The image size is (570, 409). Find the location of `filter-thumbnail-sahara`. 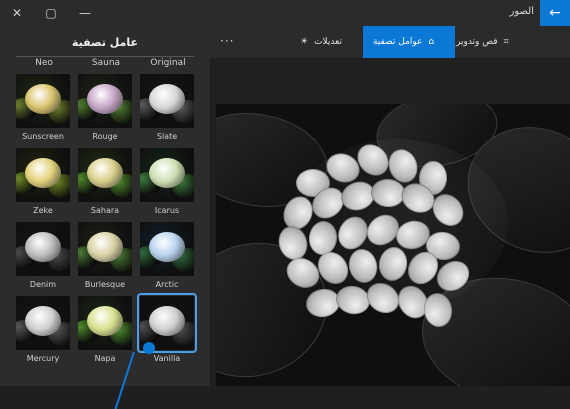

filter-thumbnail-sahara is located at coordinates (105, 175).